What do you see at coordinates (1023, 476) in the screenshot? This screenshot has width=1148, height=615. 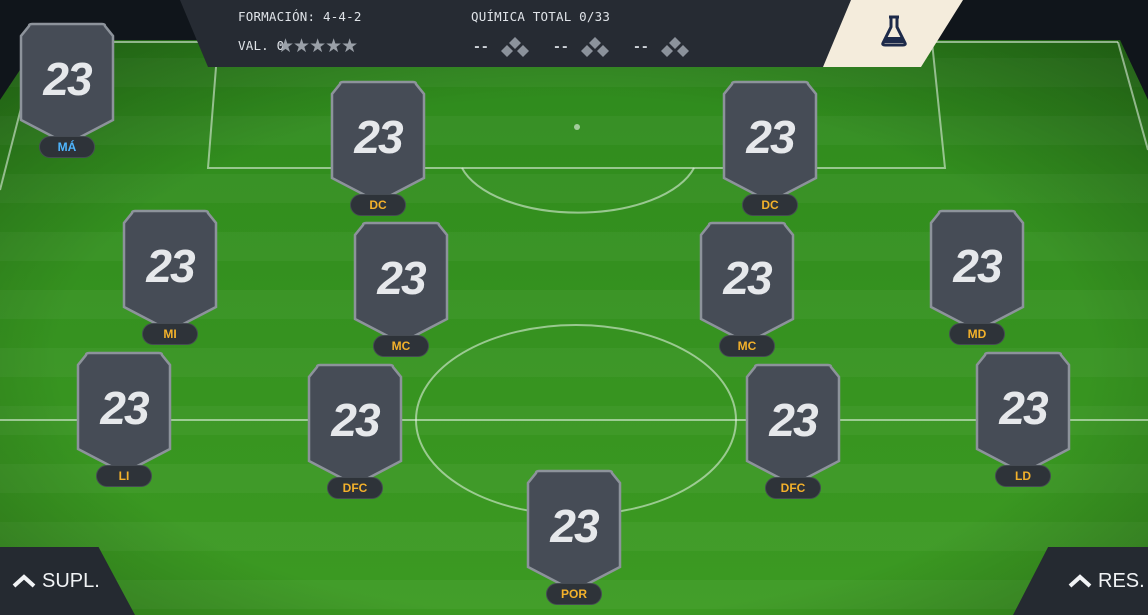 I see `position-badge: LD` at bounding box center [1023, 476].